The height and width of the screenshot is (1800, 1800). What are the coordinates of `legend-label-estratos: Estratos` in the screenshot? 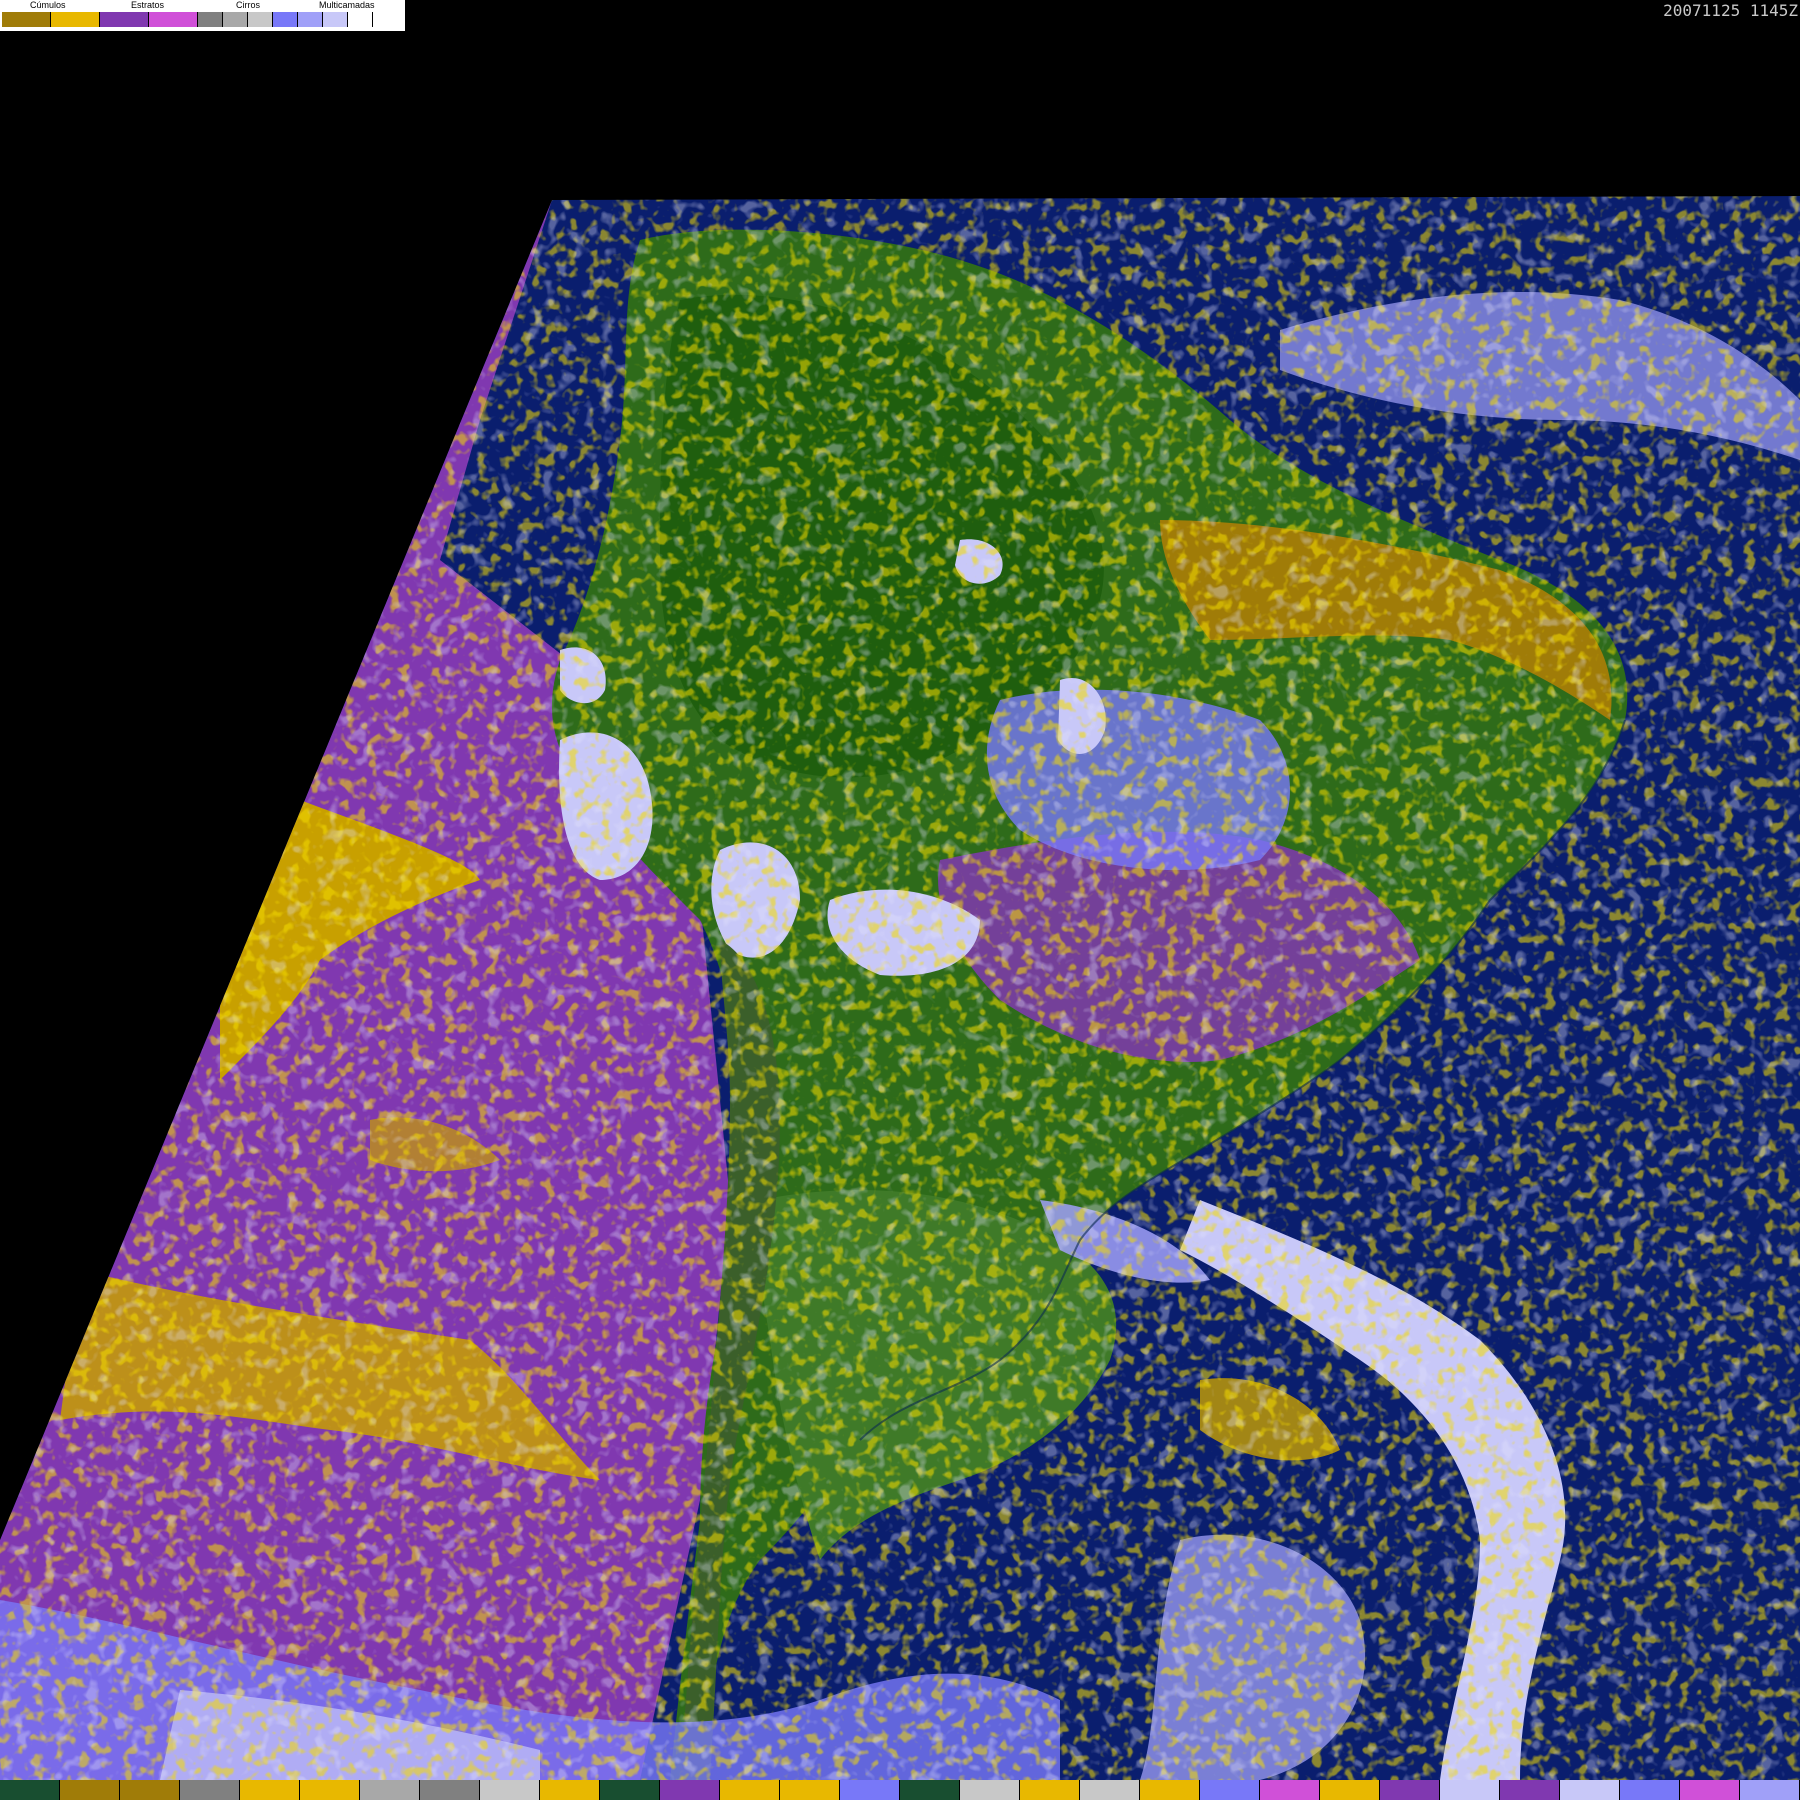 It's located at (148, 5).